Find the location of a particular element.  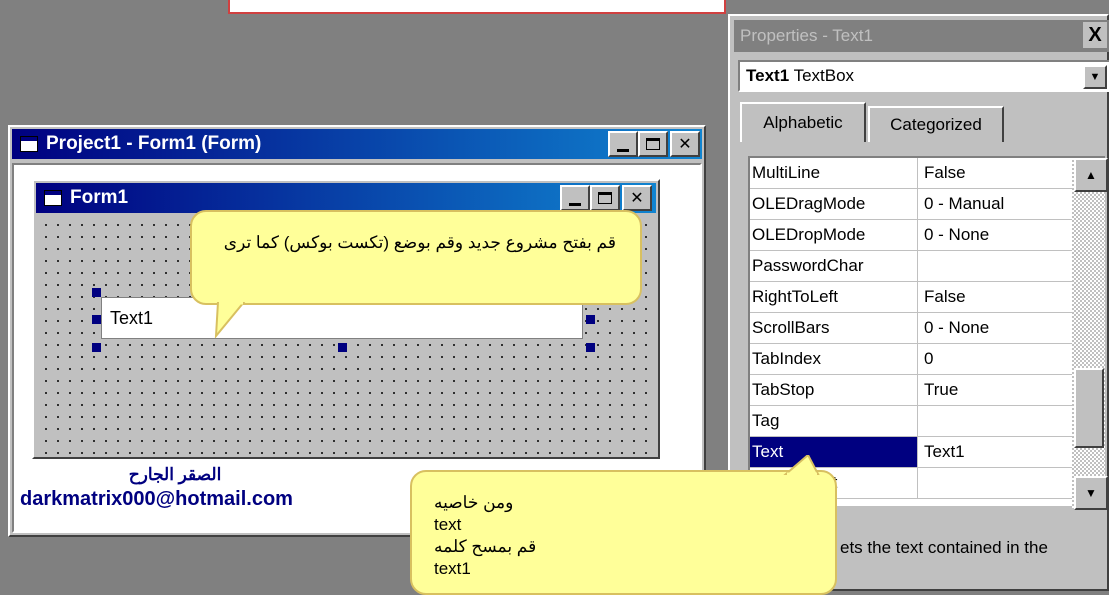

property-description: ets the text contained in the is located at coordinates (944, 547).